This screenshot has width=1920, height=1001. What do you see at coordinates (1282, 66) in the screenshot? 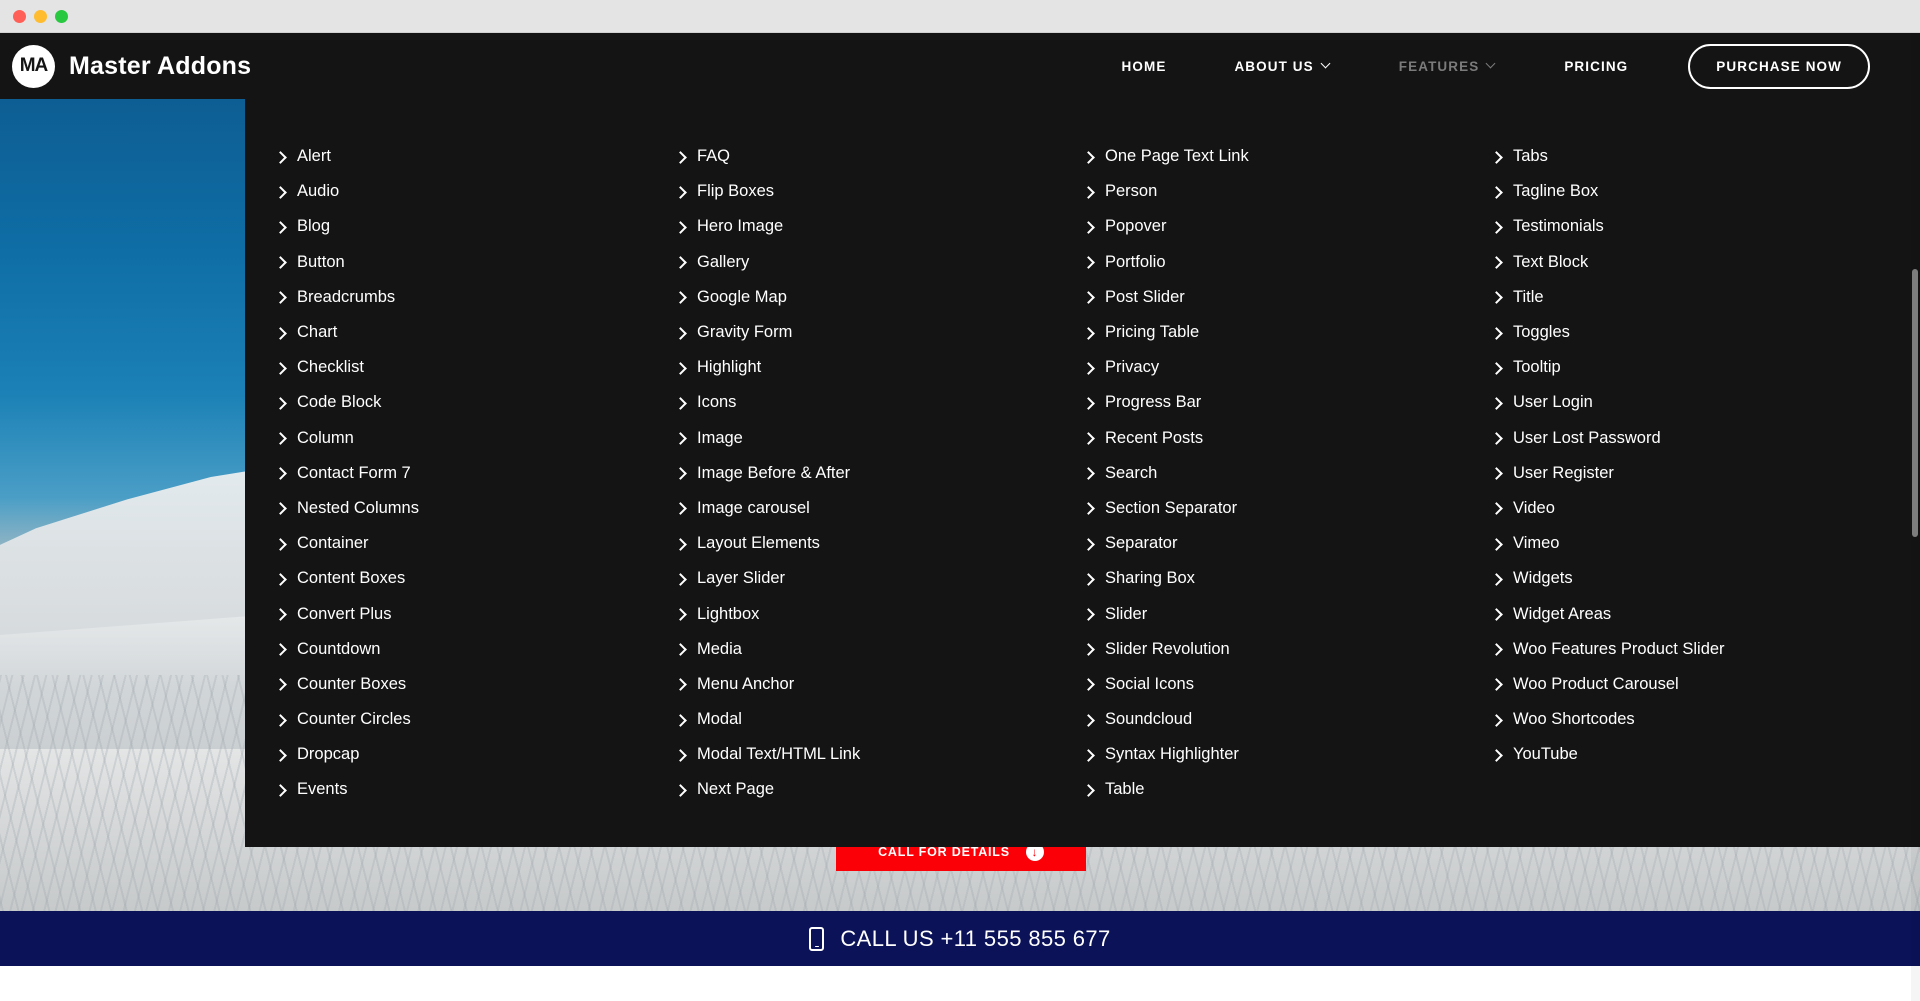
I see `nav-item-about-us: ABOUT US` at bounding box center [1282, 66].